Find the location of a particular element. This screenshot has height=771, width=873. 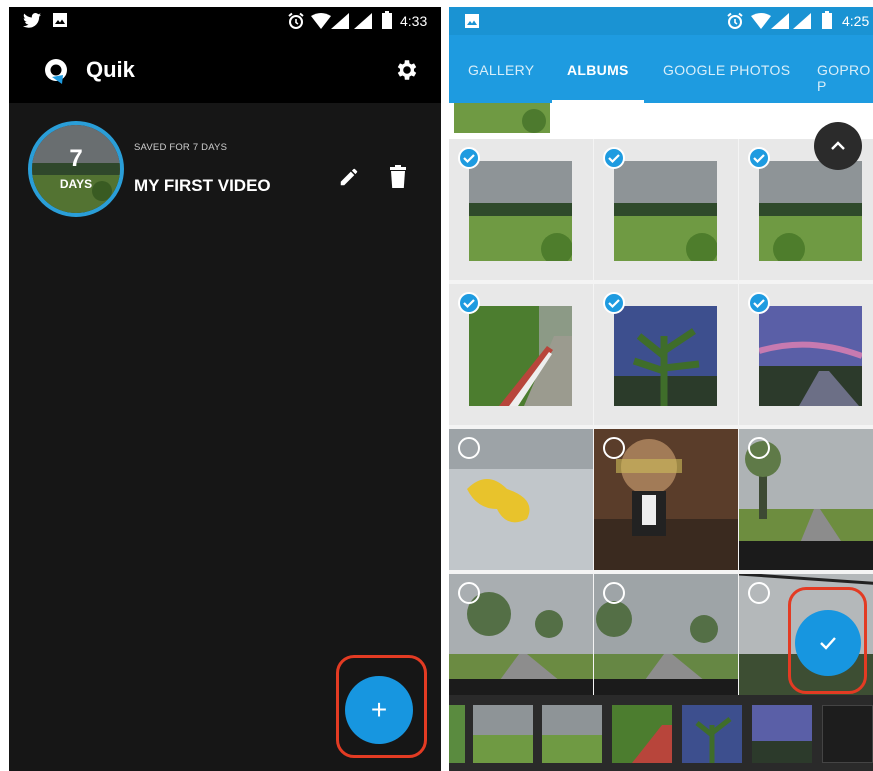

twitter-icon is located at coordinates (32, 20).